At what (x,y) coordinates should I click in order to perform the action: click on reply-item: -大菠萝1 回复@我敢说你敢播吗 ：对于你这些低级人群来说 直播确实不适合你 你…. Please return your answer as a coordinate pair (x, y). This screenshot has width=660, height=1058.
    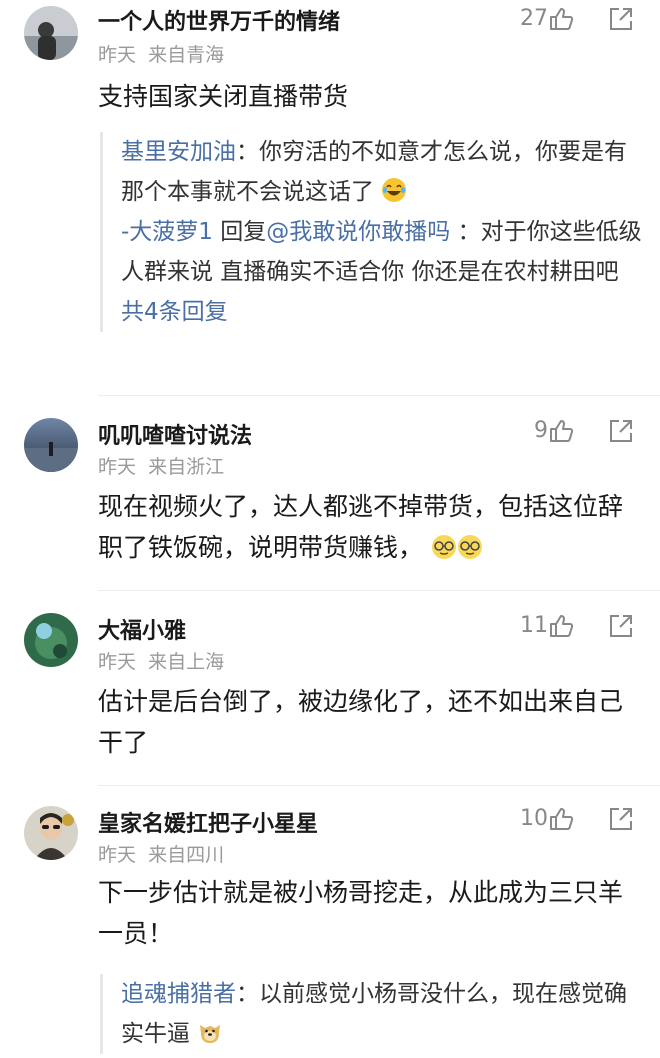
    Looking at the image, I should click on (383, 252).